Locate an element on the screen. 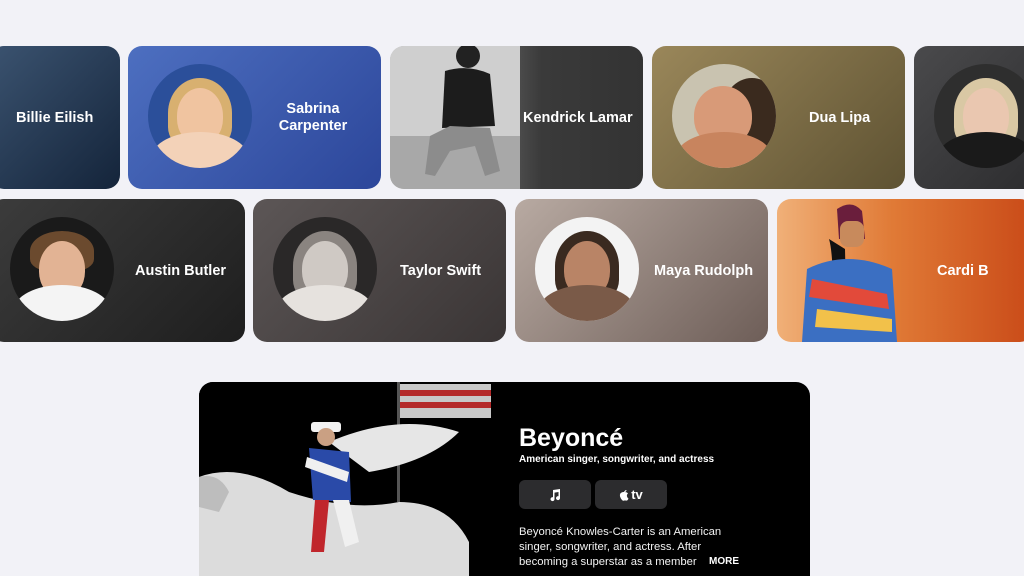 This screenshot has height=576, width=1024. artist-card-taylor-swift: Taylor Swift is located at coordinates (379, 270).